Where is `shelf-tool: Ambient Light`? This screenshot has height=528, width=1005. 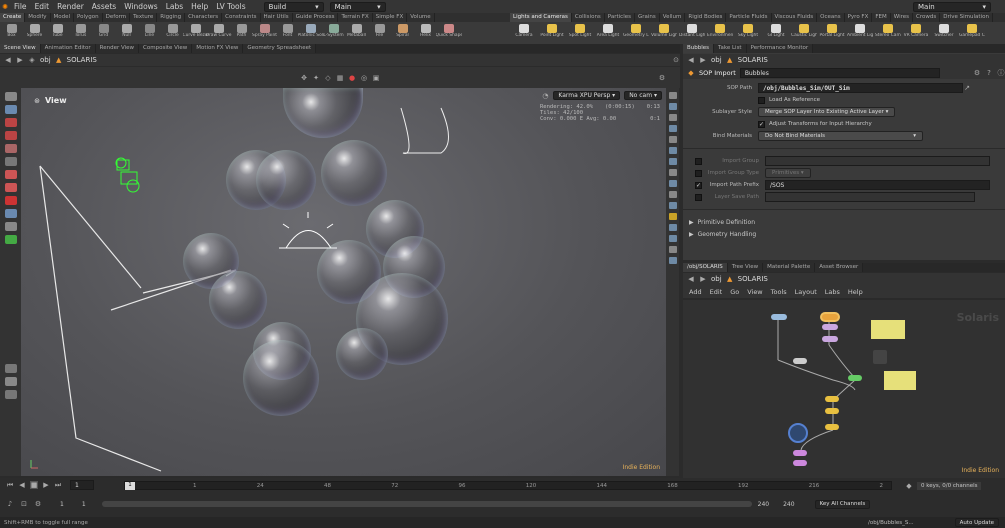
shelf-tool: Ambient Light is located at coordinates (860, 33).